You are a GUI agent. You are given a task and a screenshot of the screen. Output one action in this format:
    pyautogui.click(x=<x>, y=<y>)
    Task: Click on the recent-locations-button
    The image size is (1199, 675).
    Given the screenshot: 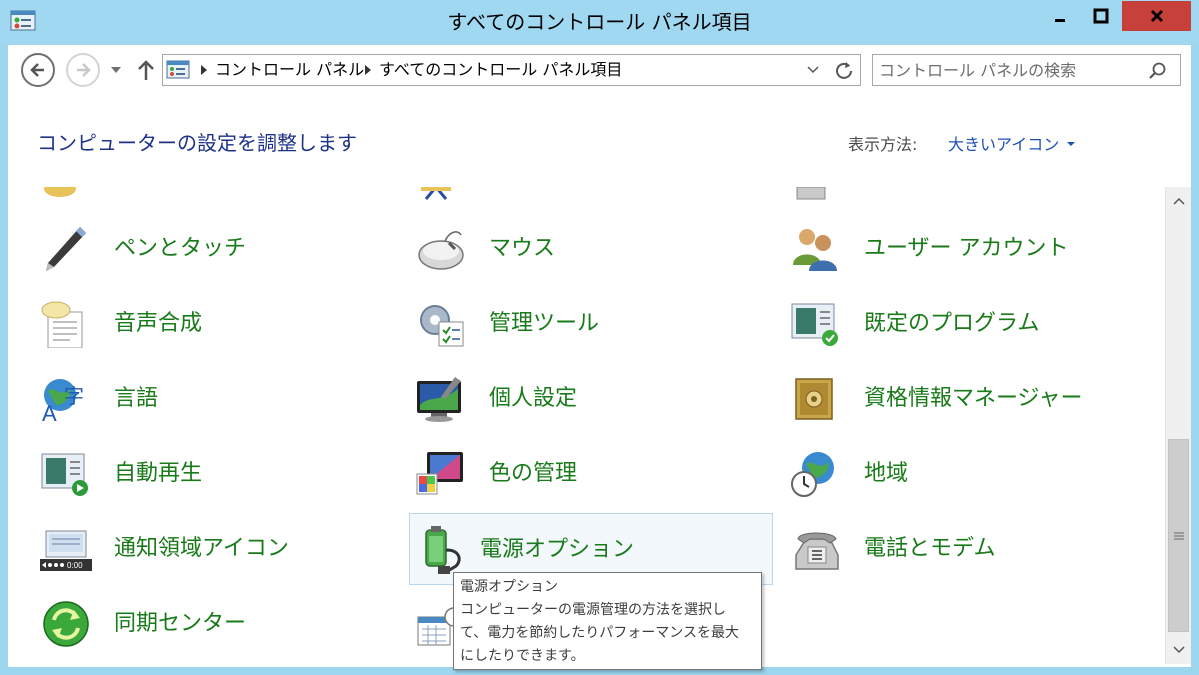 What is the action you would take?
    pyautogui.click(x=116, y=70)
    